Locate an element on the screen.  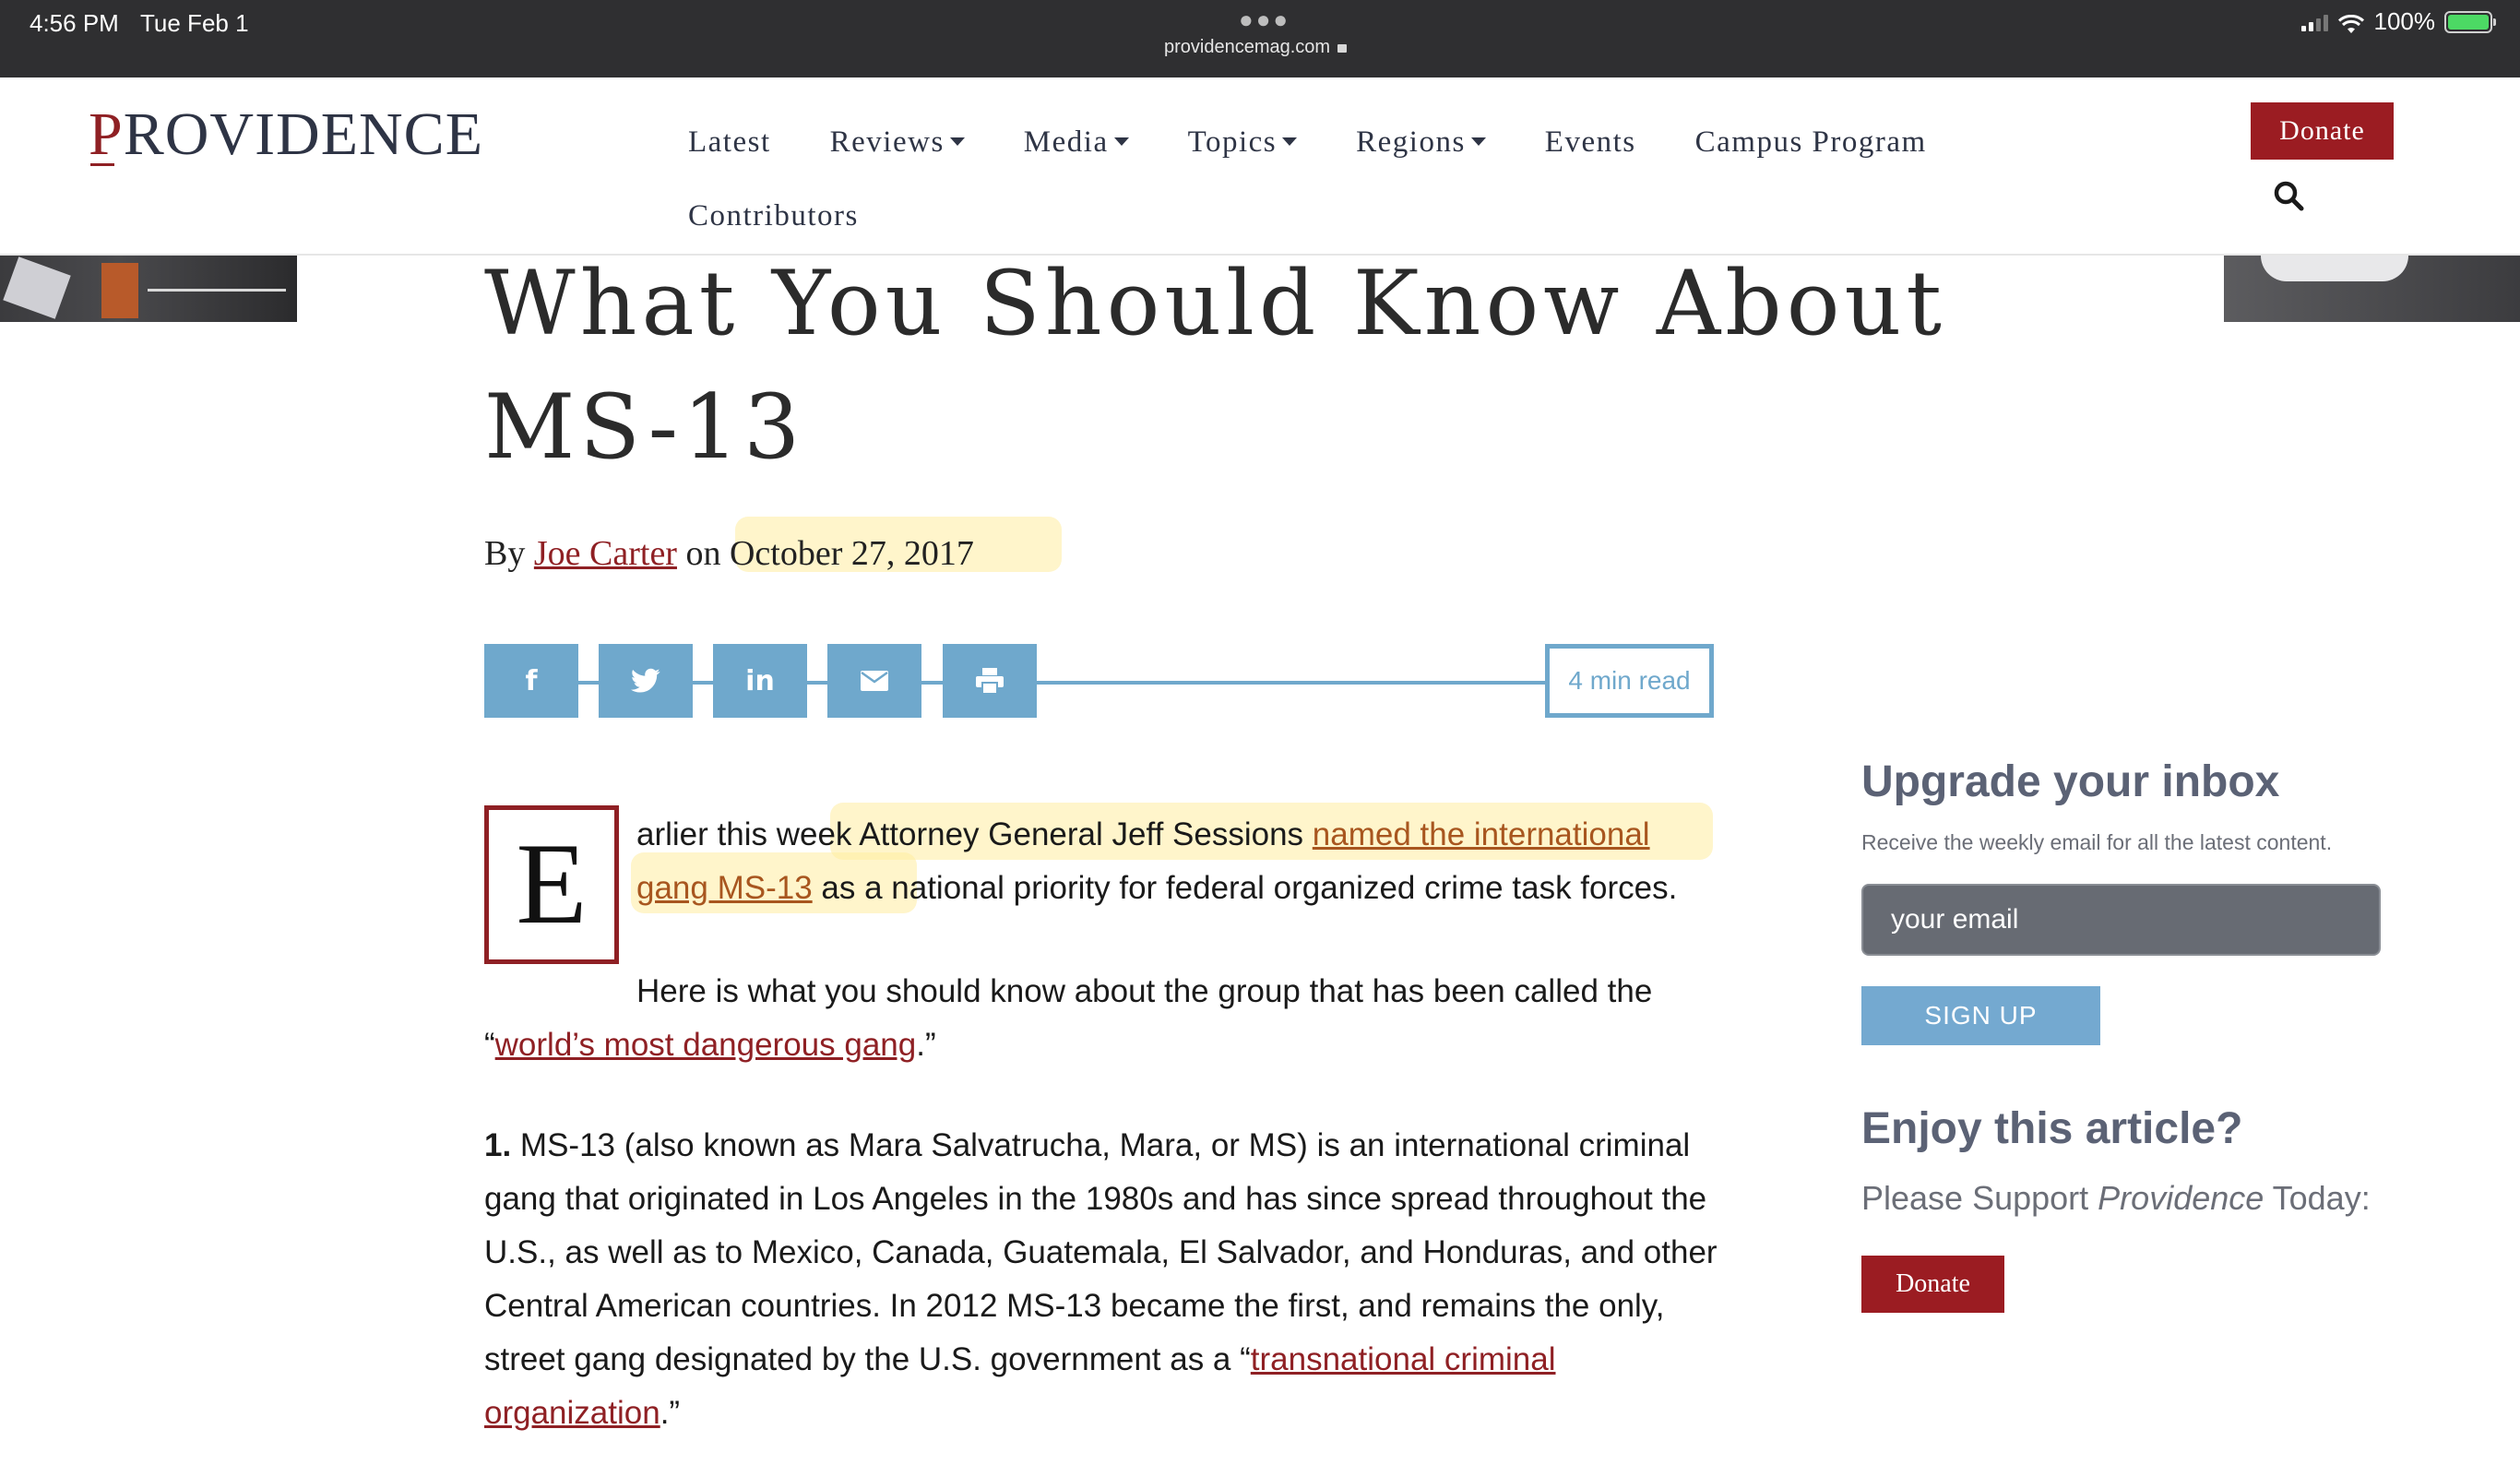
address-bar: providencemag.com is located at coordinates (1256, 47).